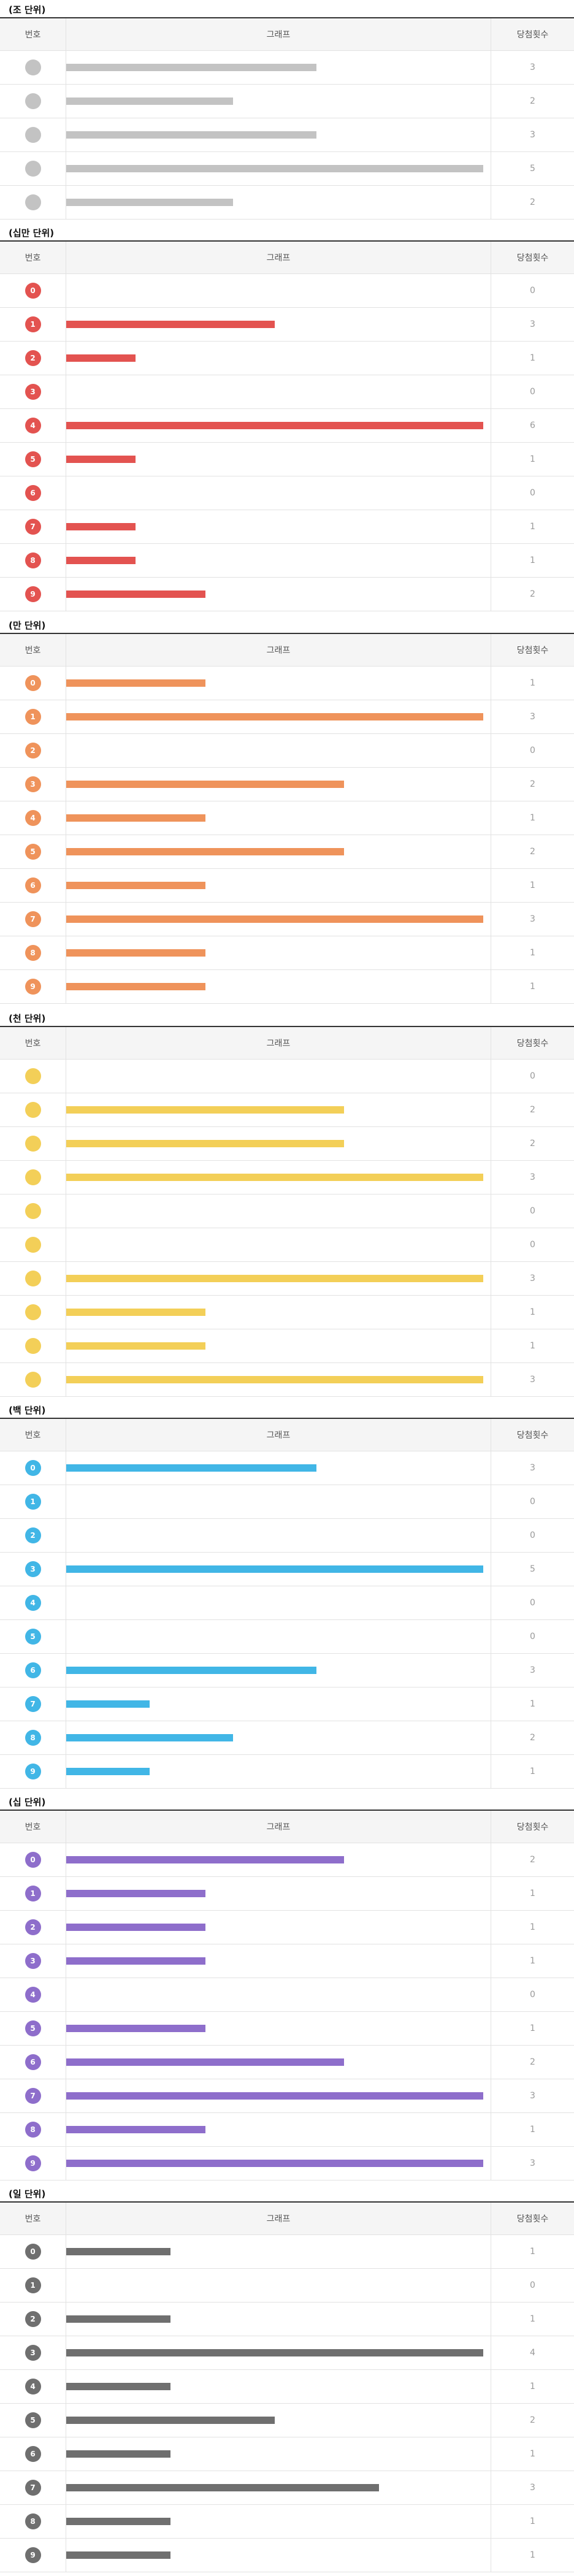 This screenshot has width=574, height=2576. What do you see at coordinates (287, 1569) in the screenshot?
I see `table-row: 35` at bounding box center [287, 1569].